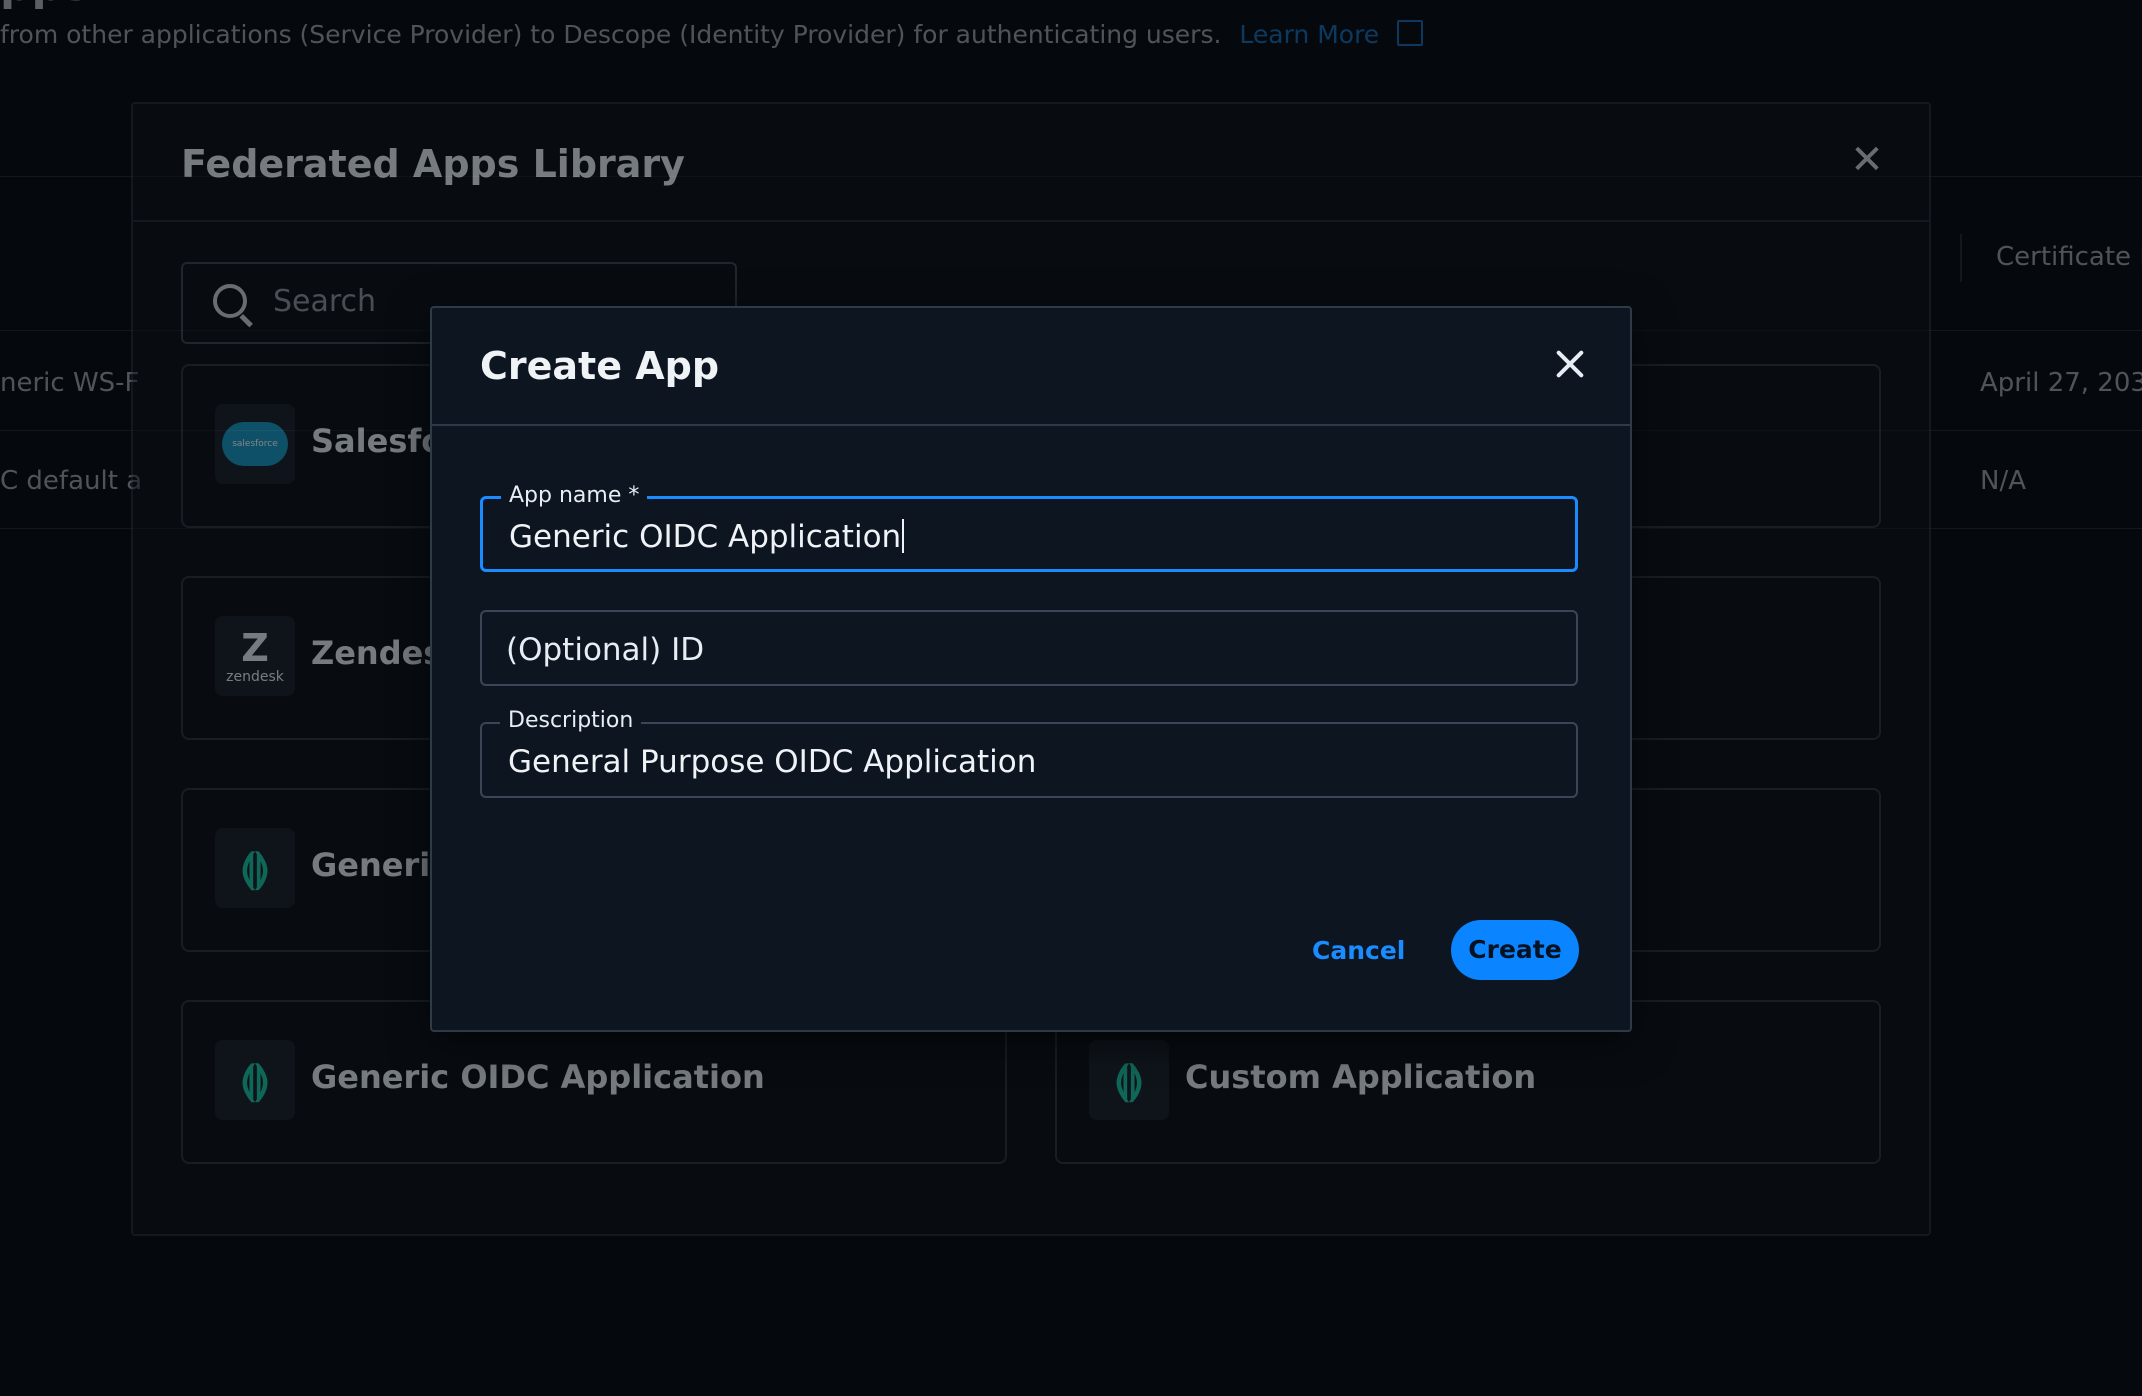 The width and height of the screenshot is (2142, 1396). What do you see at coordinates (600, 366) in the screenshot?
I see `dialog-title: Create App` at bounding box center [600, 366].